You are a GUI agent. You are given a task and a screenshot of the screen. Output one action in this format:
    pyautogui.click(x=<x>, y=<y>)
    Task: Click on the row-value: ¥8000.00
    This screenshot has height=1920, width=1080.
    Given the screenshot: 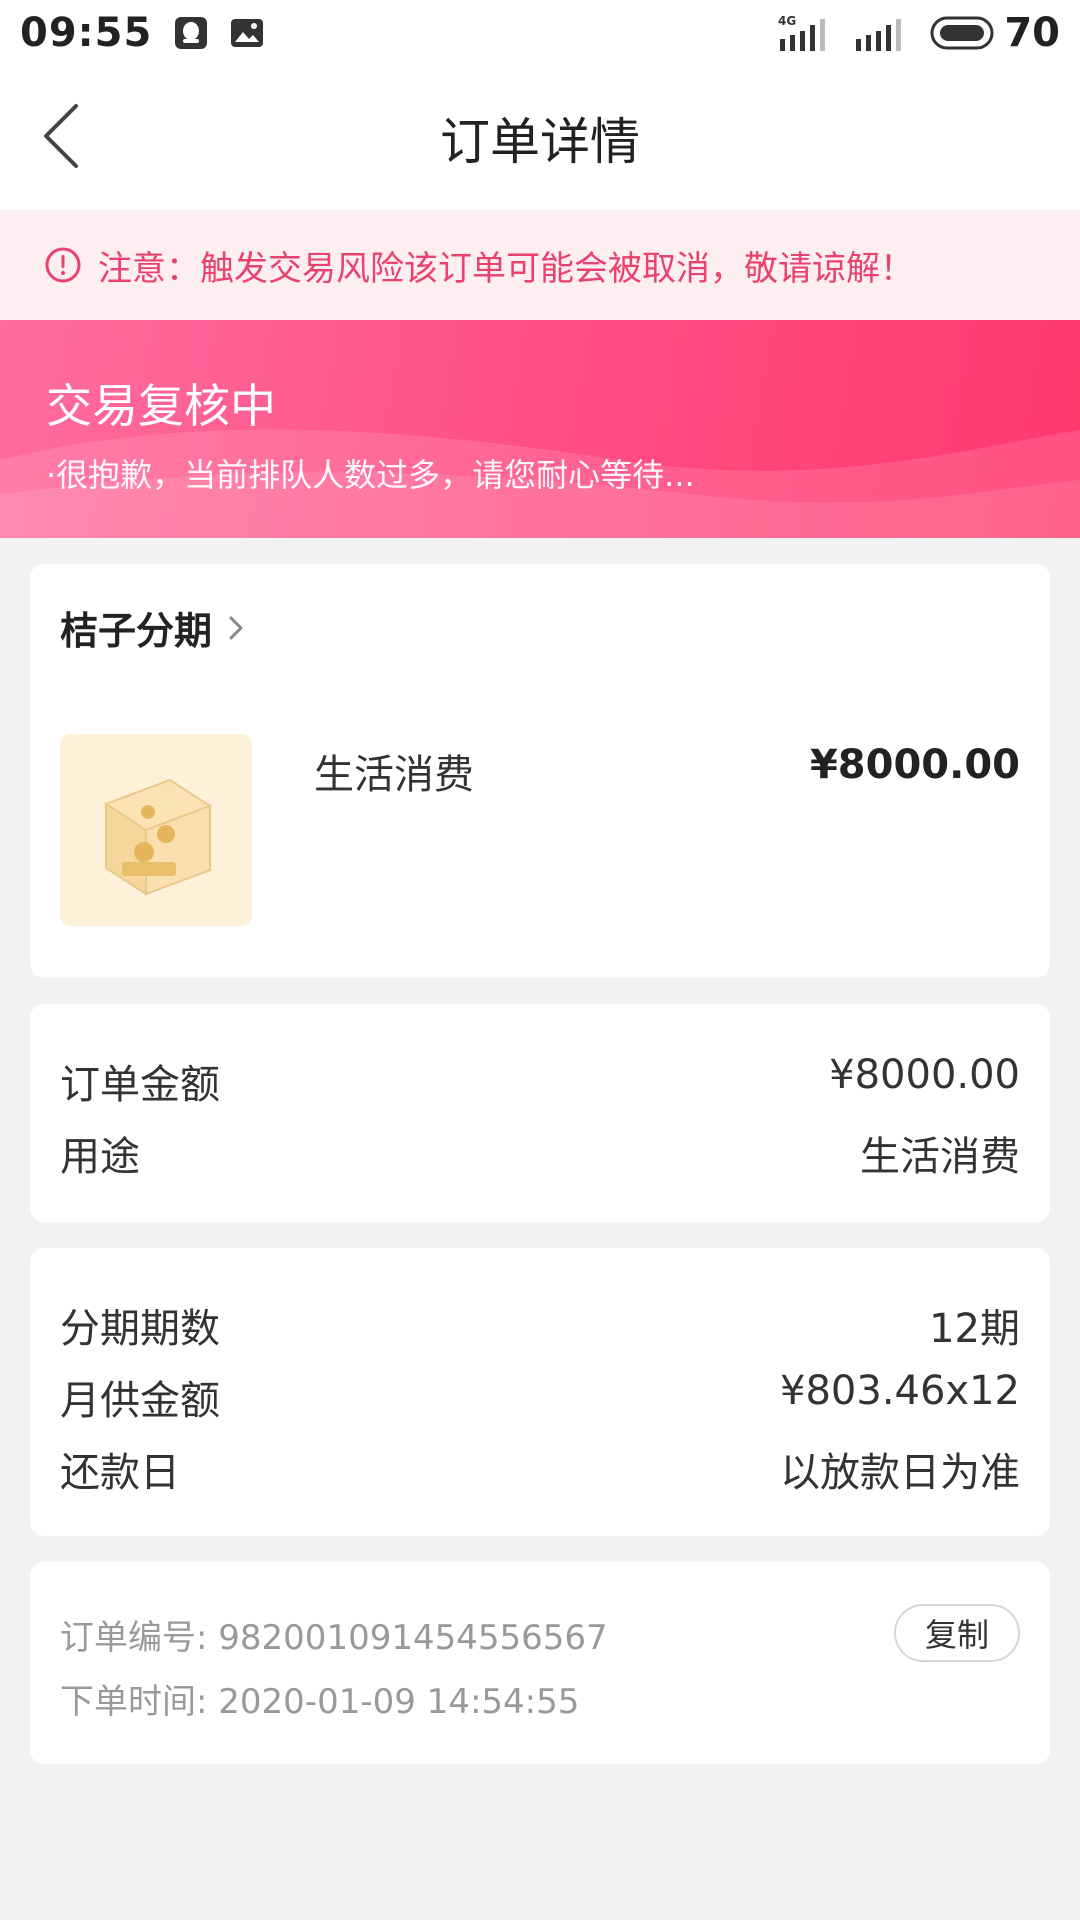 What is the action you would take?
    pyautogui.click(x=924, y=1075)
    